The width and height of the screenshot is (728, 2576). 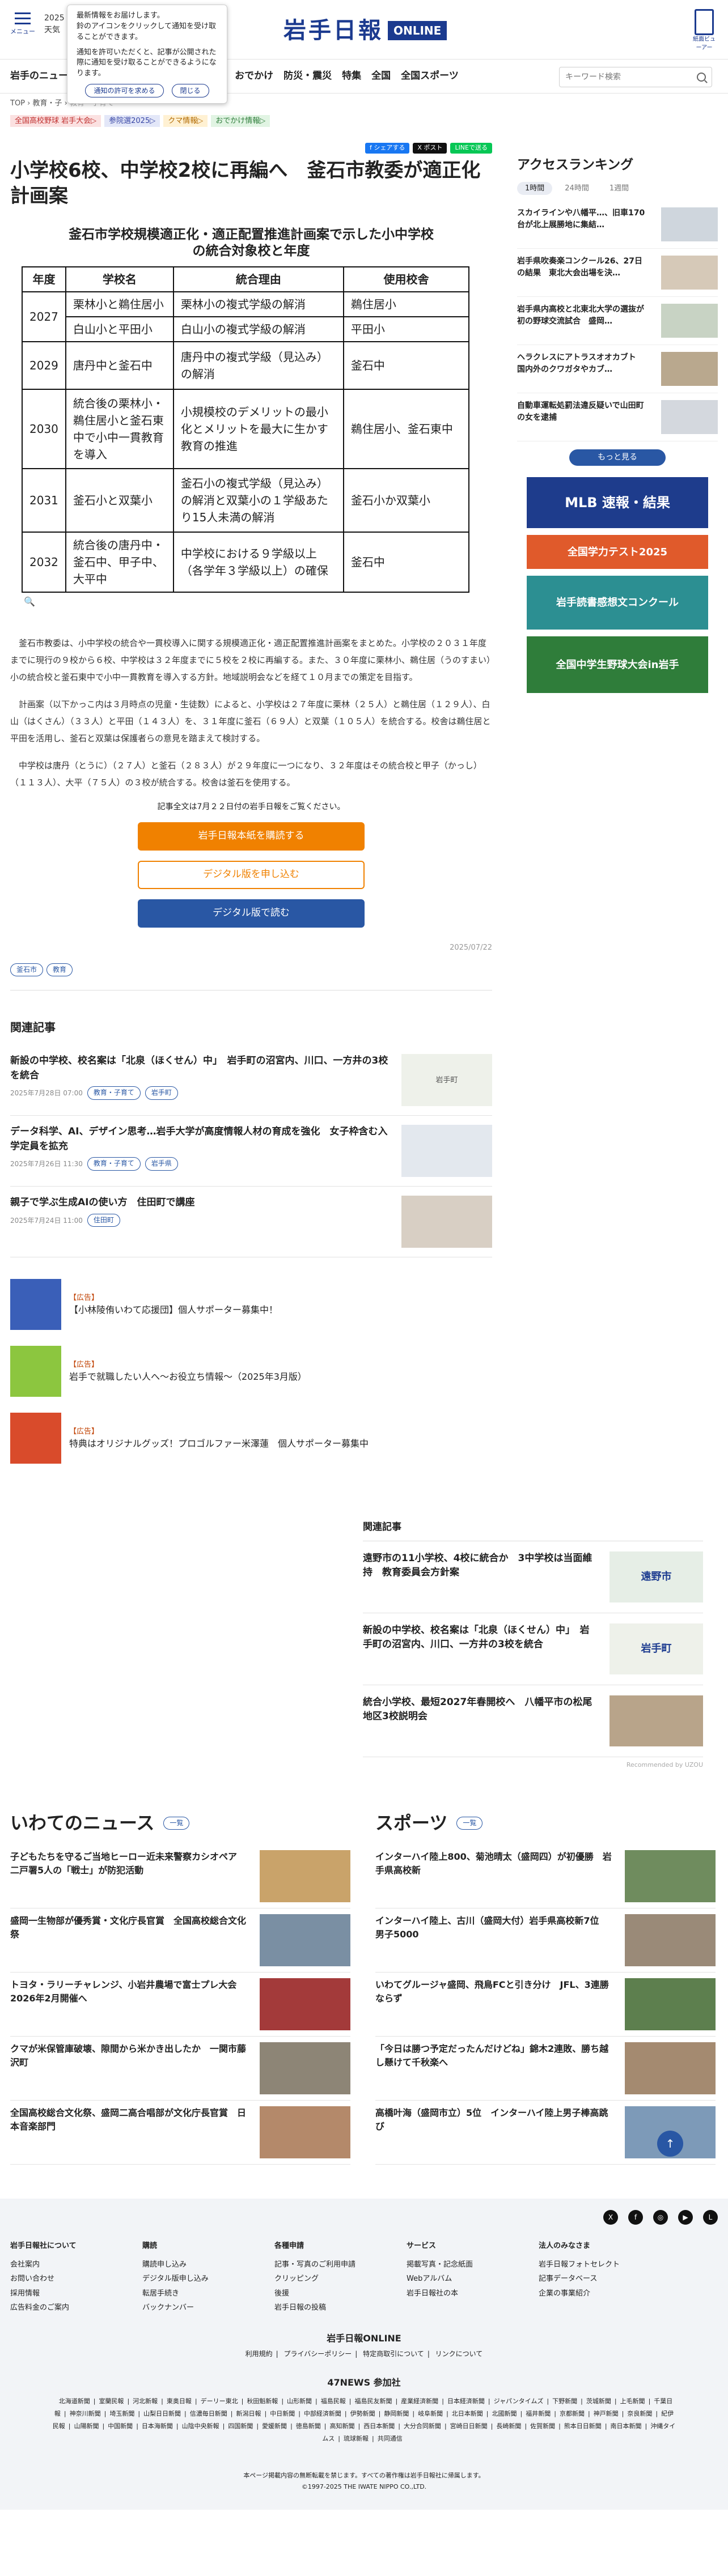 I want to click on network-paper-link: 愛媛新聞, so click(x=274, y=2426).